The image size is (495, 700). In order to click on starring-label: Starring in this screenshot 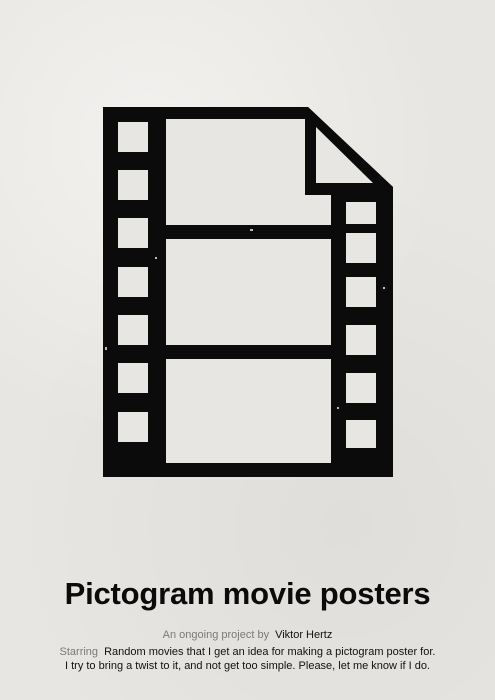, I will do `click(79, 652)`.